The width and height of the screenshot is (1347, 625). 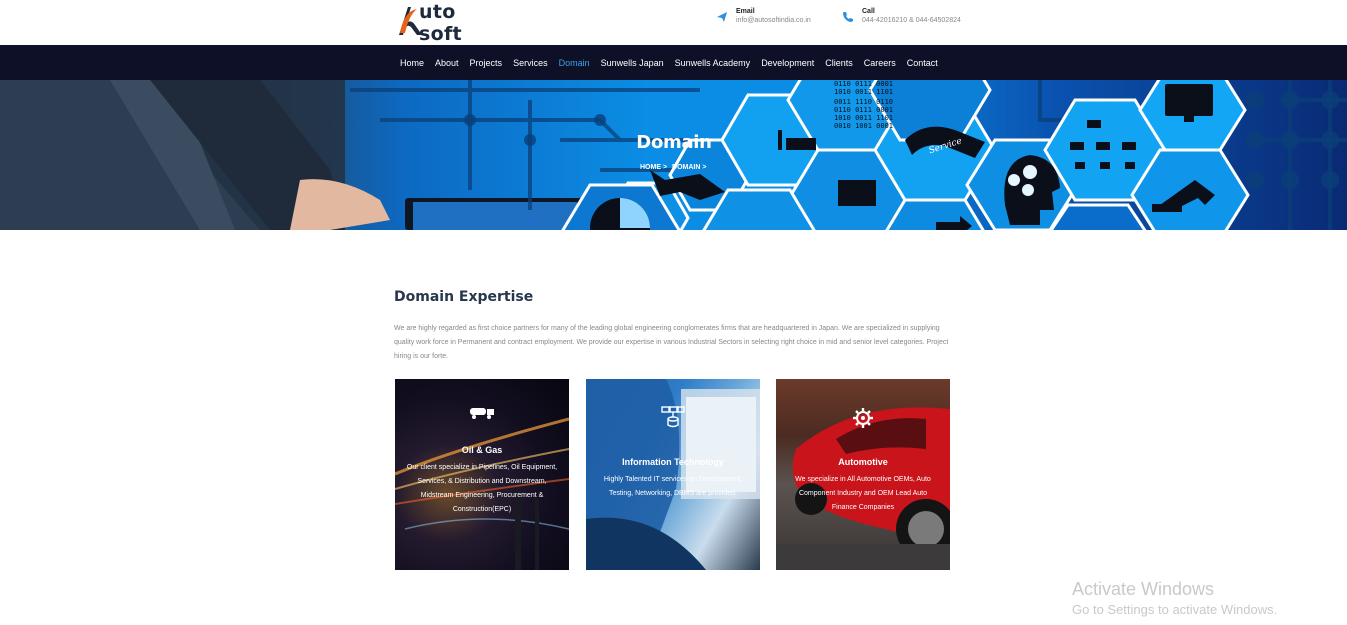 What do you see at coordinates (839, 63) in the screenshot?
I see `nav-clients: Clients` at bounding box center [839, 63].